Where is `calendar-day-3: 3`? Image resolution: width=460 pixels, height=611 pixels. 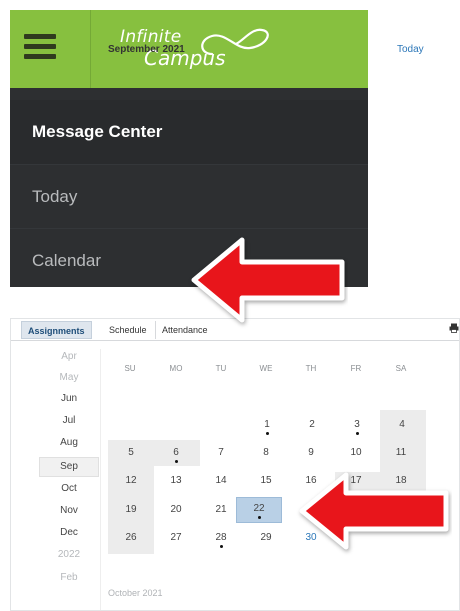
calendar-day-3: 3 is located at coordinates (357, 429).